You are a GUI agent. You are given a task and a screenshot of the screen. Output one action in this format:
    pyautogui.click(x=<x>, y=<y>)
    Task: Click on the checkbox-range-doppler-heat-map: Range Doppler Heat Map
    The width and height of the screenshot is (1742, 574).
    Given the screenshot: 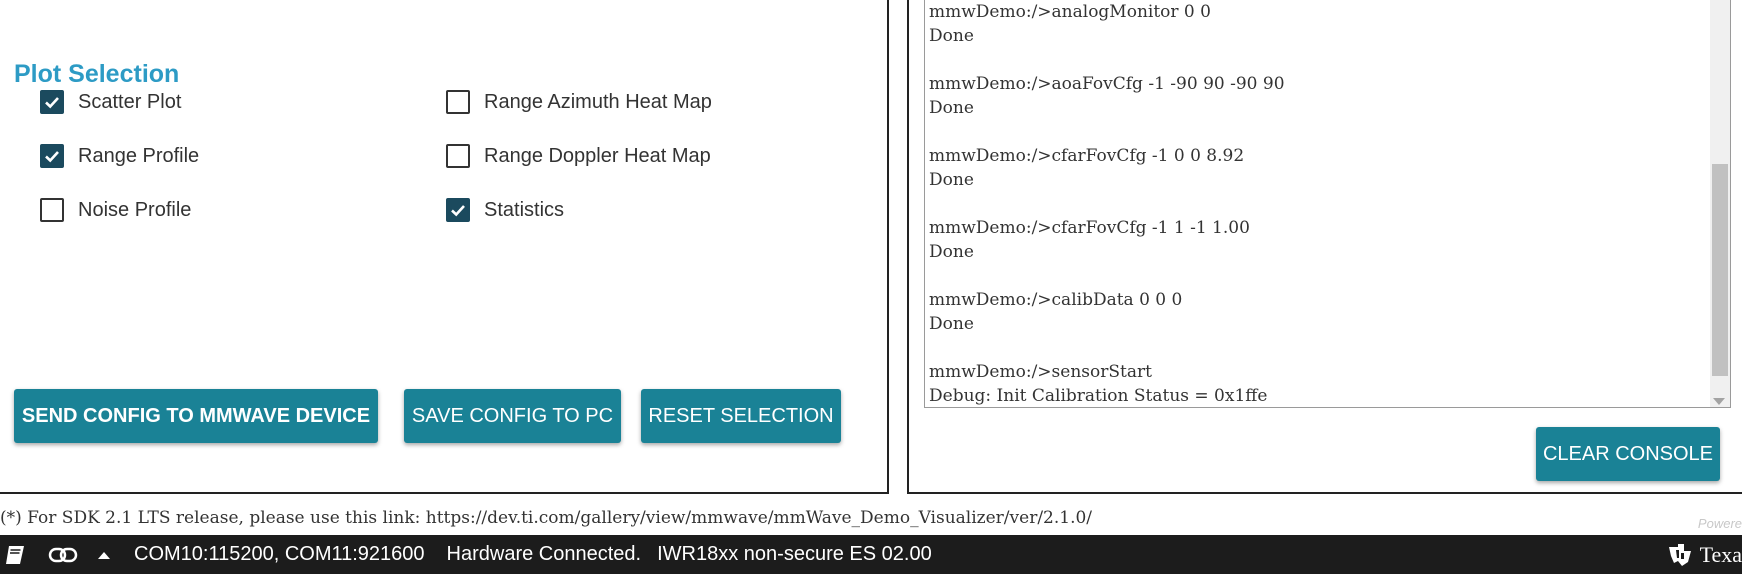 What is the action you would take?
    pyautogui.click(x=578, y=156)
    